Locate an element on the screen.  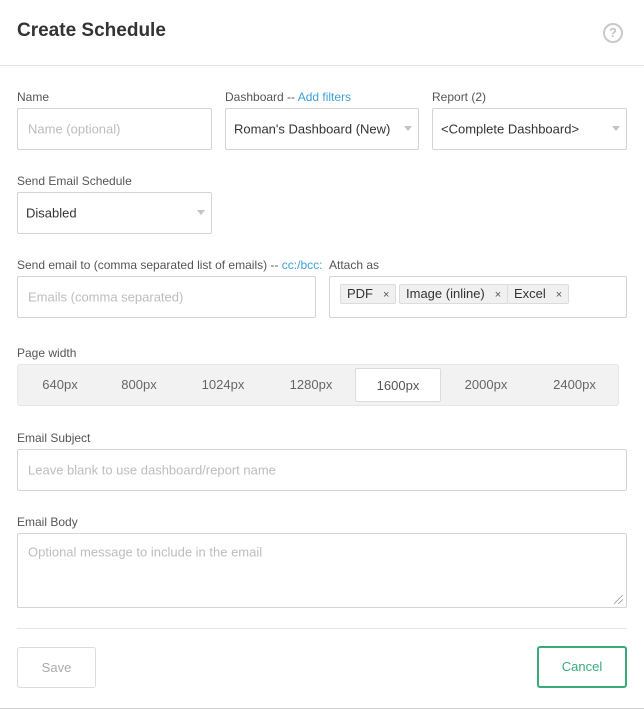
cc-bcc-link: cc:/bcc: is located at coordinates (302, 265).